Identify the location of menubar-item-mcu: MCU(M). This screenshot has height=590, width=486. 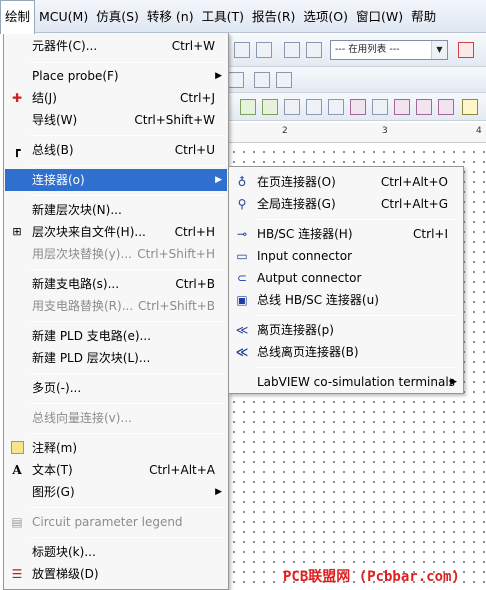
(63, 16).